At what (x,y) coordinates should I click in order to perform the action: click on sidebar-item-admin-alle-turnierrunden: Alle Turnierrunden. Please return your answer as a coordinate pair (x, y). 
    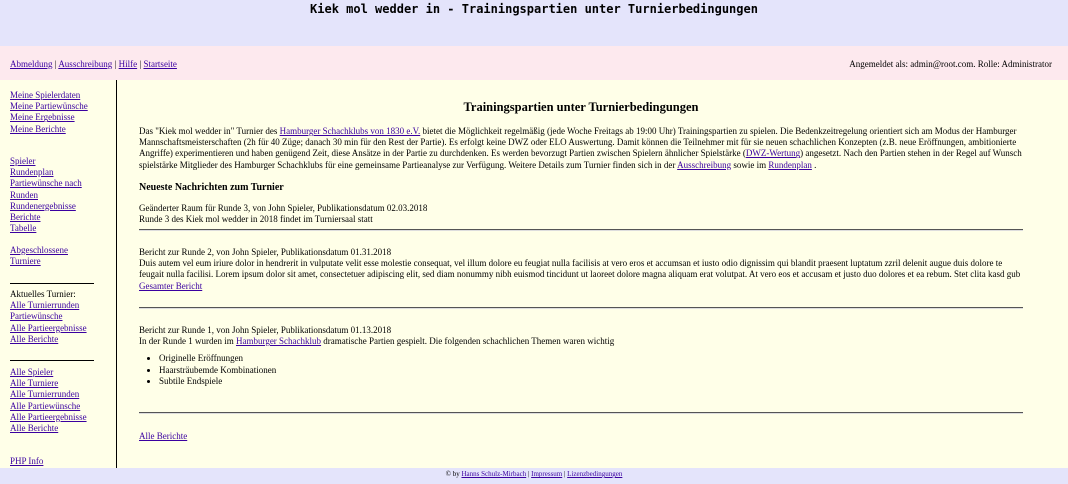
    Looking at the image, I should click on (60, 394).